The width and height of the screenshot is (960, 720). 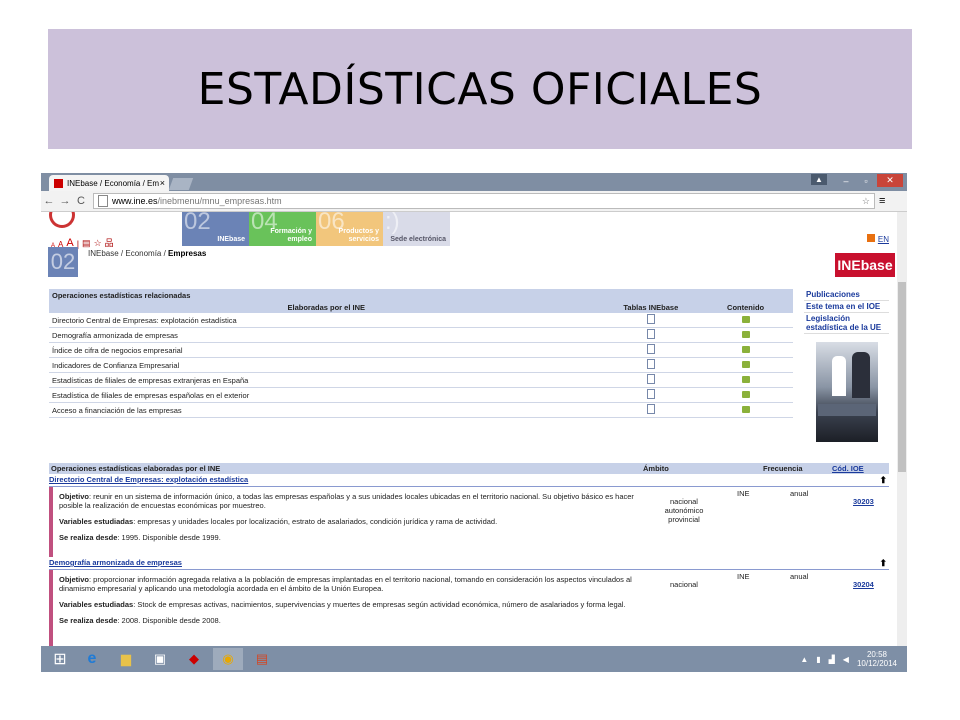 I want to click on operation-title-link: Demografía armonizada de empresas ⬆, so click(x=469, y=563).